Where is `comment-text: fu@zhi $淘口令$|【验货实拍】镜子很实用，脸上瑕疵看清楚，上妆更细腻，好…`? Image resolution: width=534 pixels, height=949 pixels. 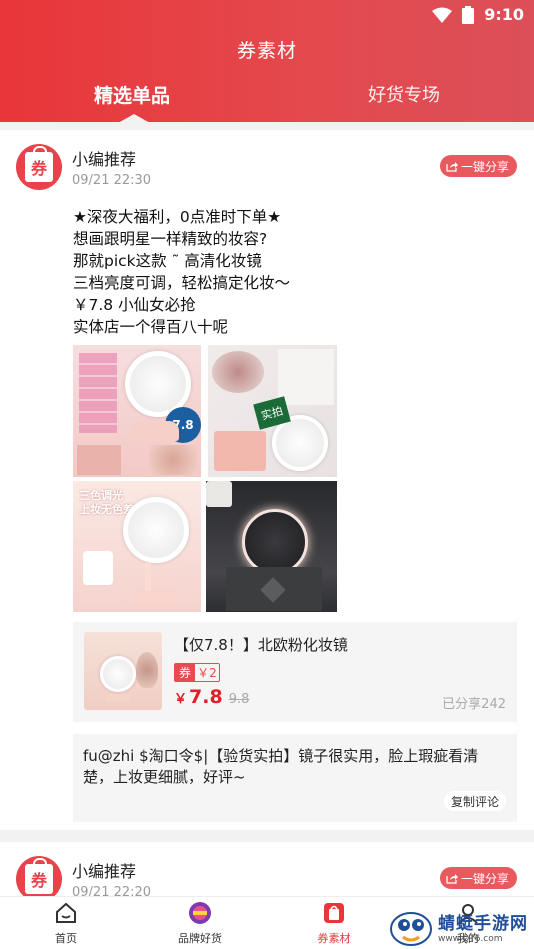 comment-text: fu@zhi $淘口令$|【验货实拍】镜子很实用，脸上瑕疵看清楚，上妆更细腻，好… is located at coordinates (281, 766).